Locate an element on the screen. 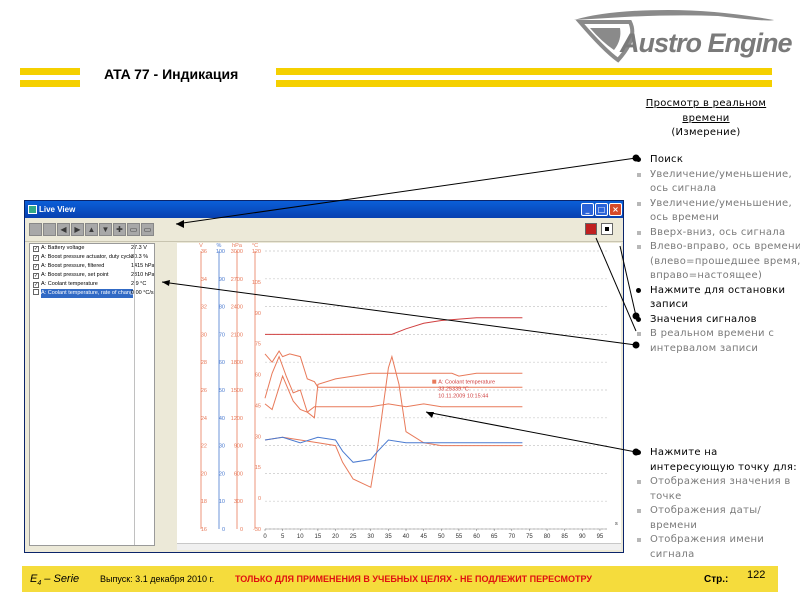  feature-subitem: Отображения имени сигнала is located at coordinates (718, 547).